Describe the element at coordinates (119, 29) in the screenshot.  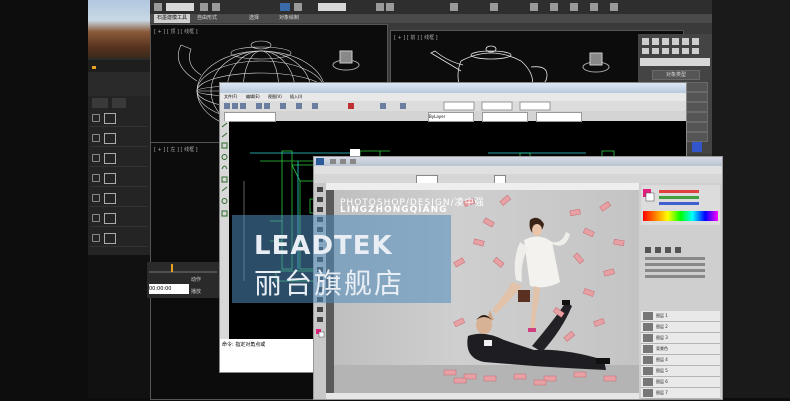
I see `video-thumbnail` at that location.